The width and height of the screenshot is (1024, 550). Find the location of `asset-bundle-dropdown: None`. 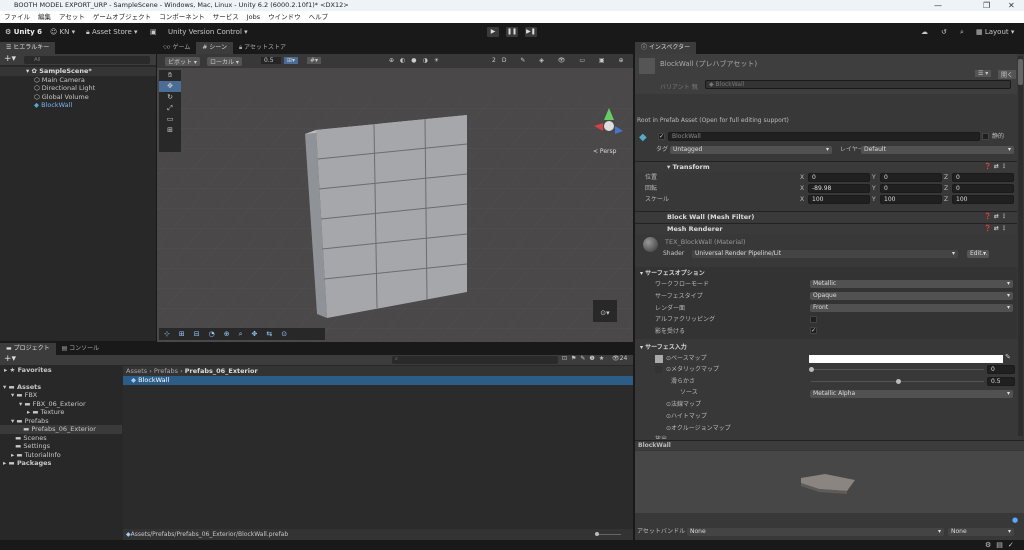

asset-bundle-dropdown: None is located at coordinates (815, 532).